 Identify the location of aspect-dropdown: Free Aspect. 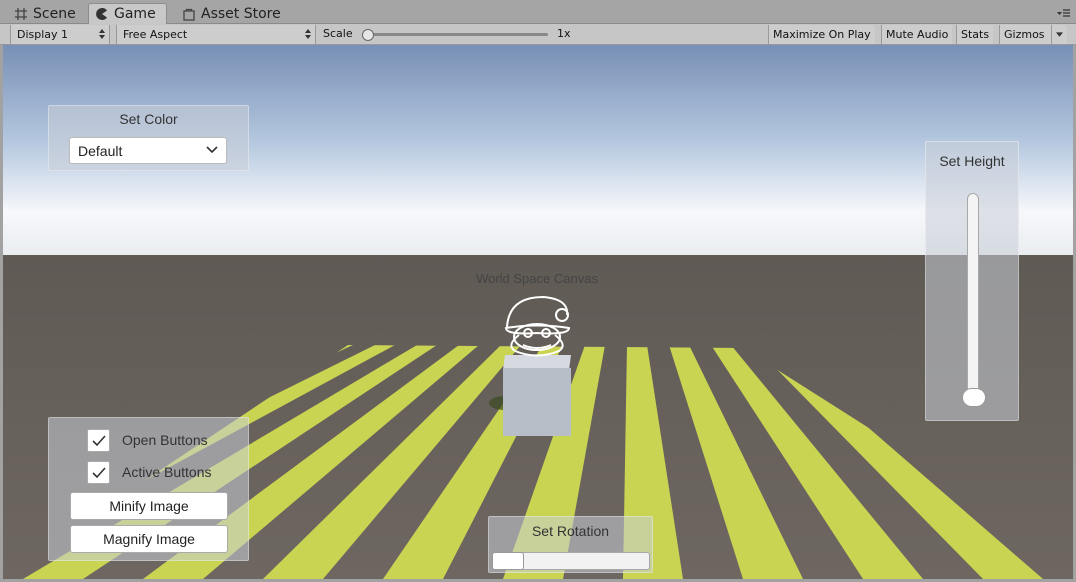
(216, 34).